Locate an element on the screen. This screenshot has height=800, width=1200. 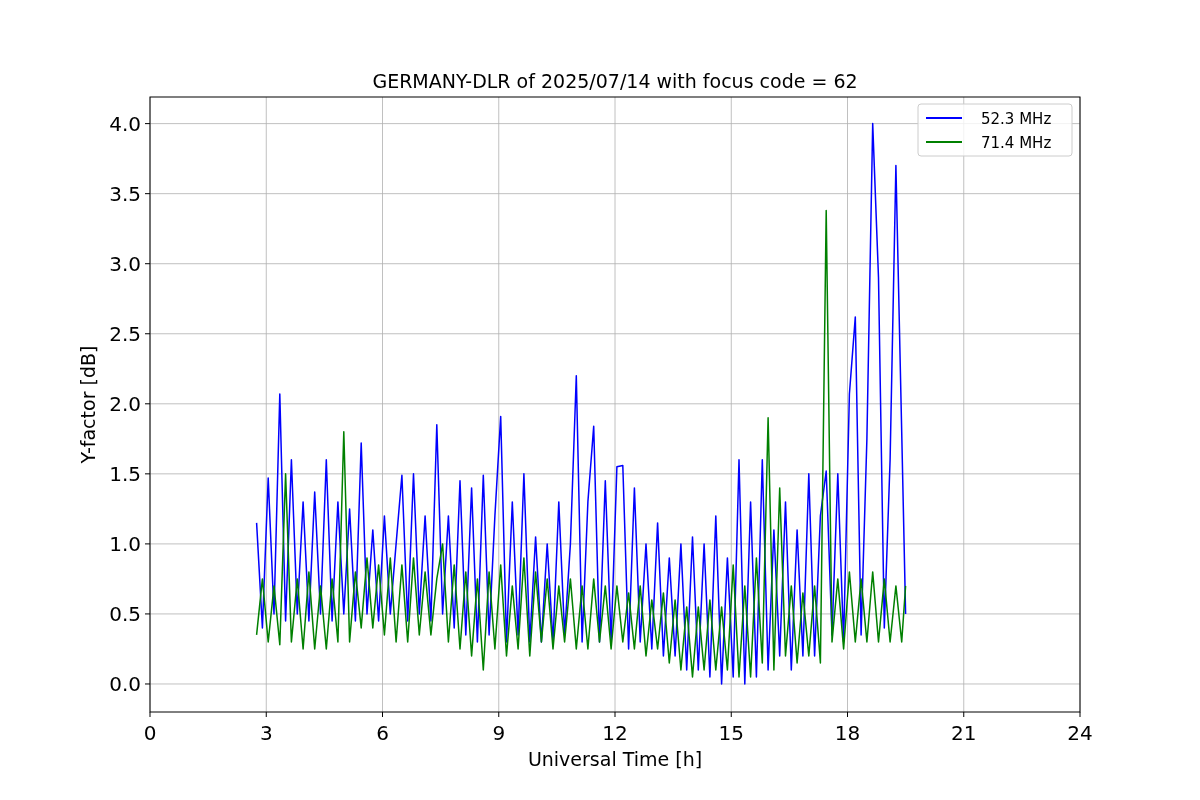
y-tick-label: 0.0 is located at coordinates (125, 684).